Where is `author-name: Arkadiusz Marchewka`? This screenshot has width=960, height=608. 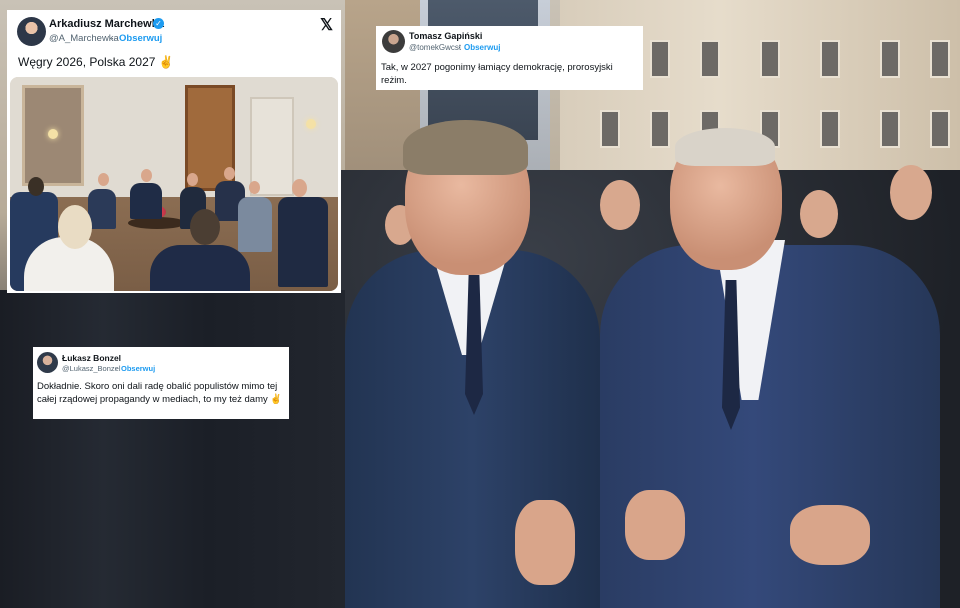
author-name: Arkadiusz Marchewka is located at coordinates (106, 24).